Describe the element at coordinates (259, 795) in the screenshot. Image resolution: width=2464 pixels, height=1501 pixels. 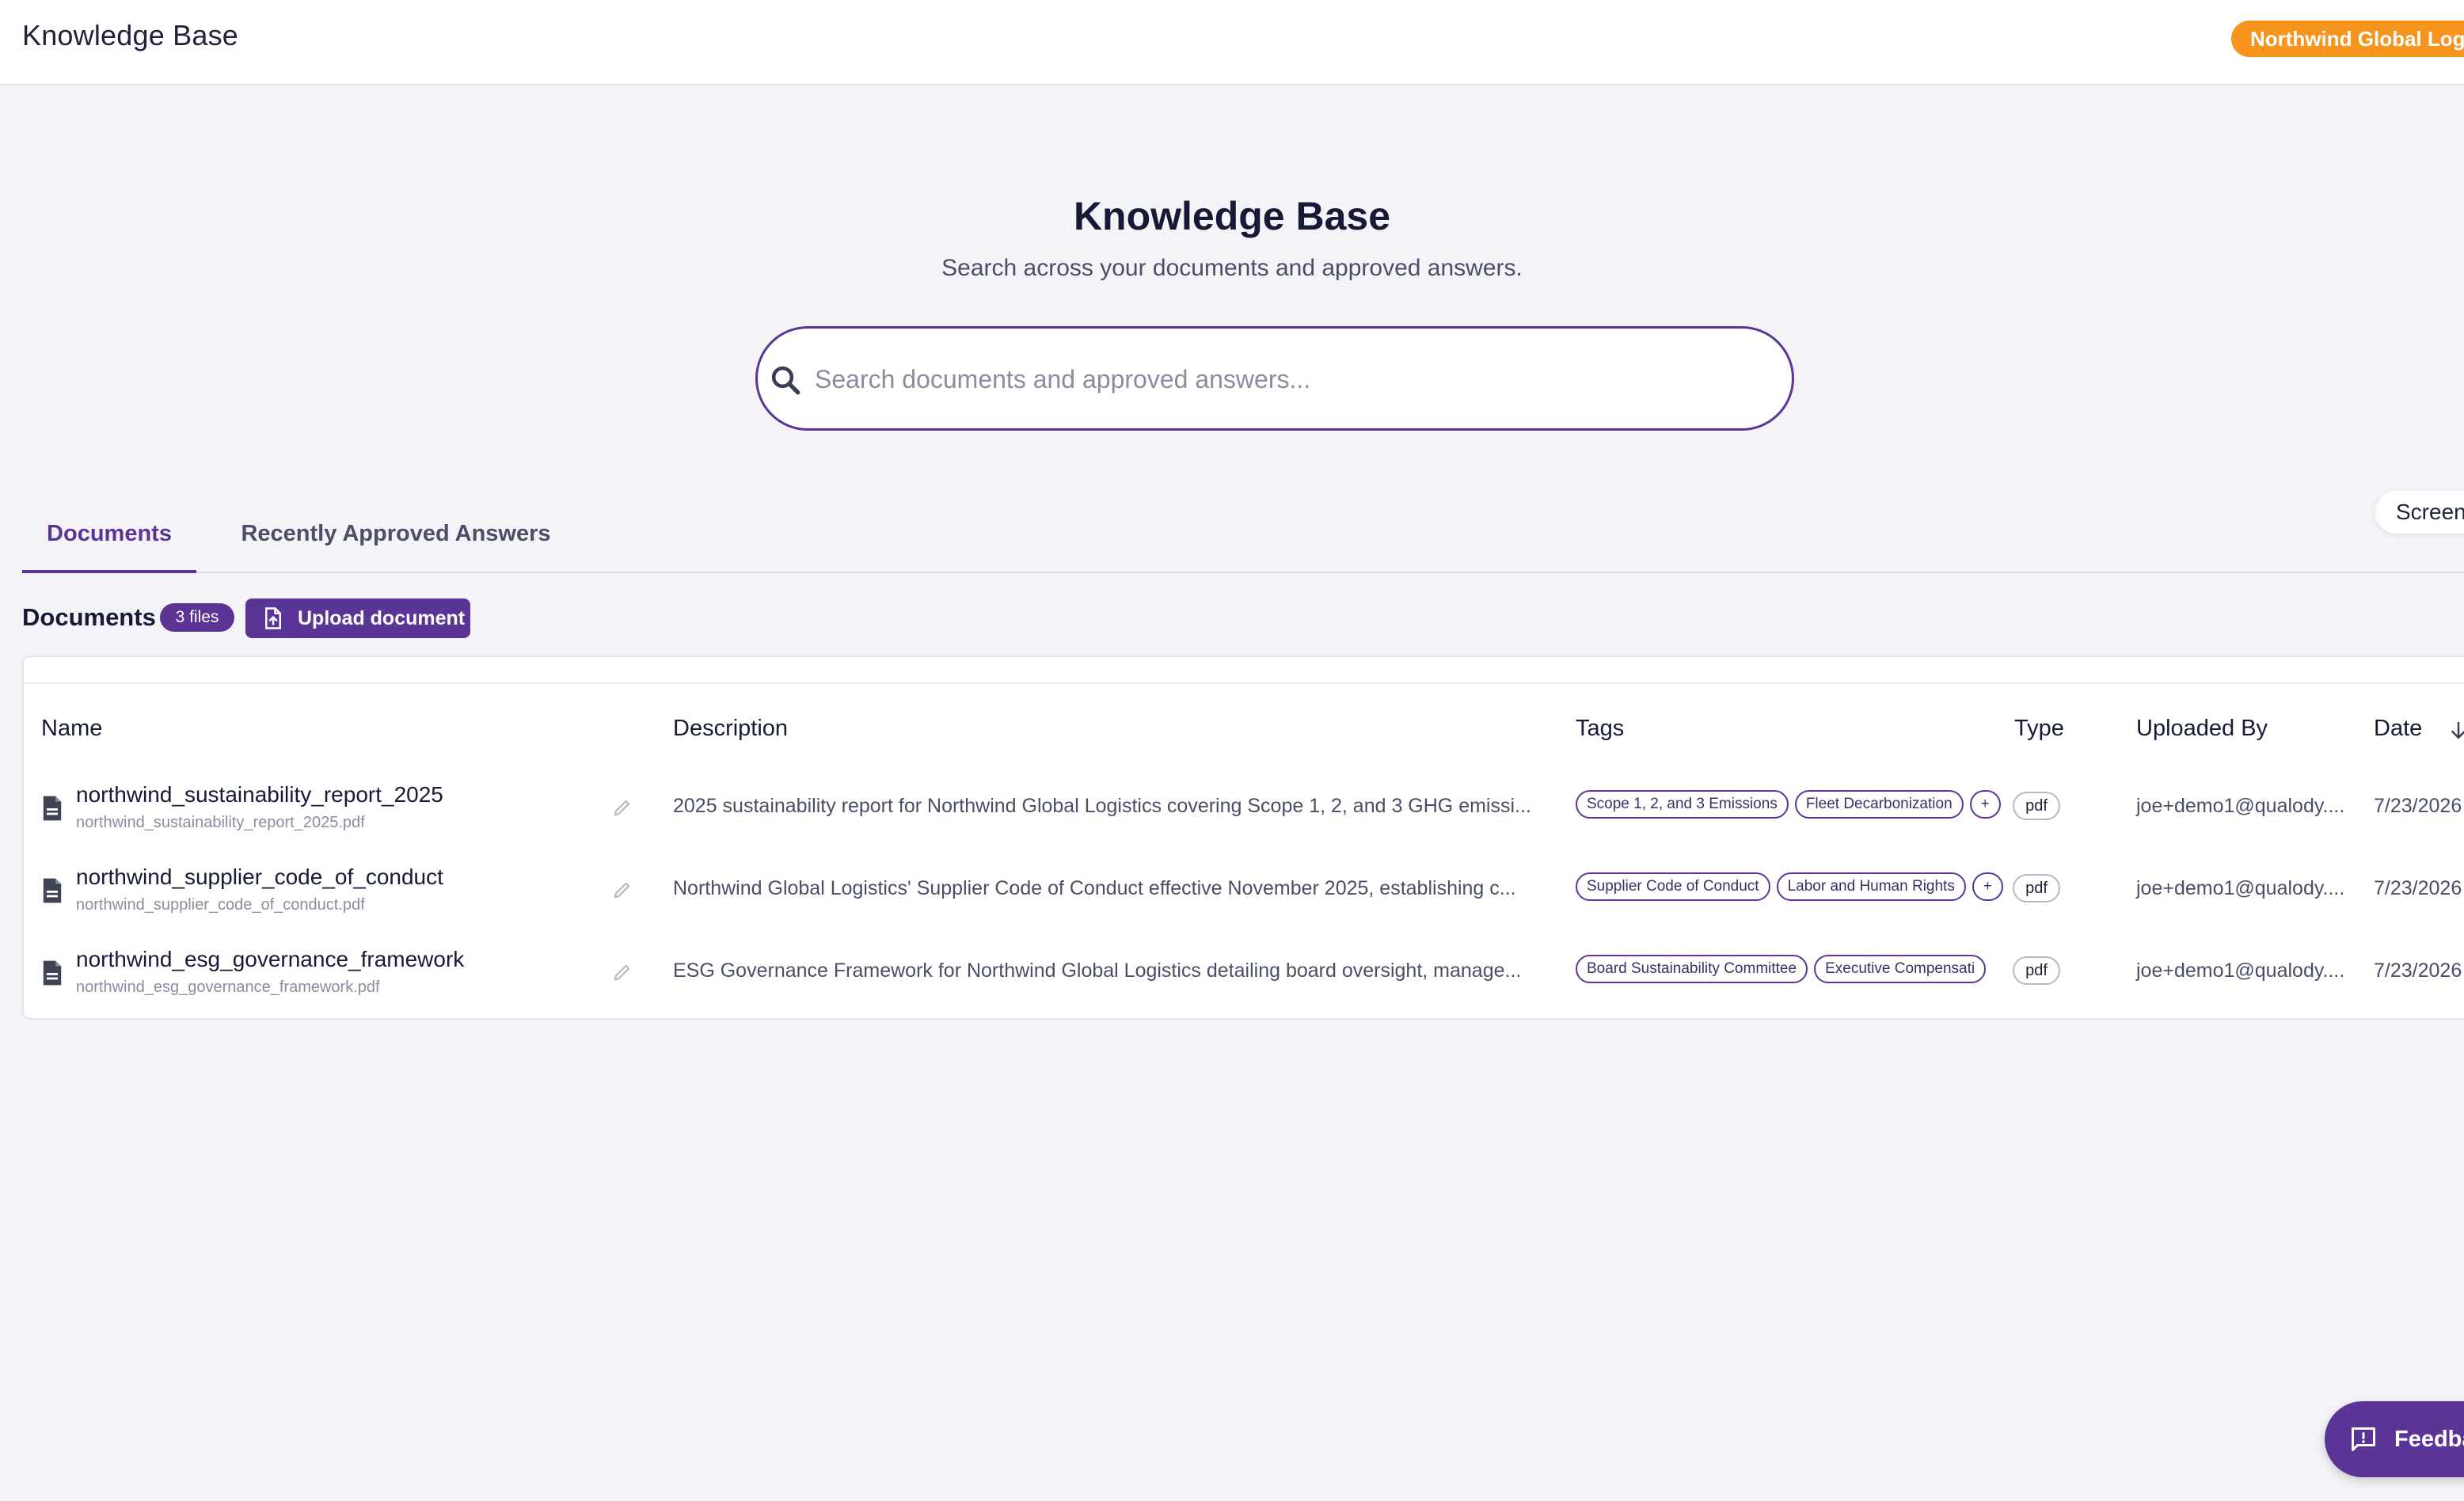
I see `document-name: northwind_sustainability_report_2025` at that location.